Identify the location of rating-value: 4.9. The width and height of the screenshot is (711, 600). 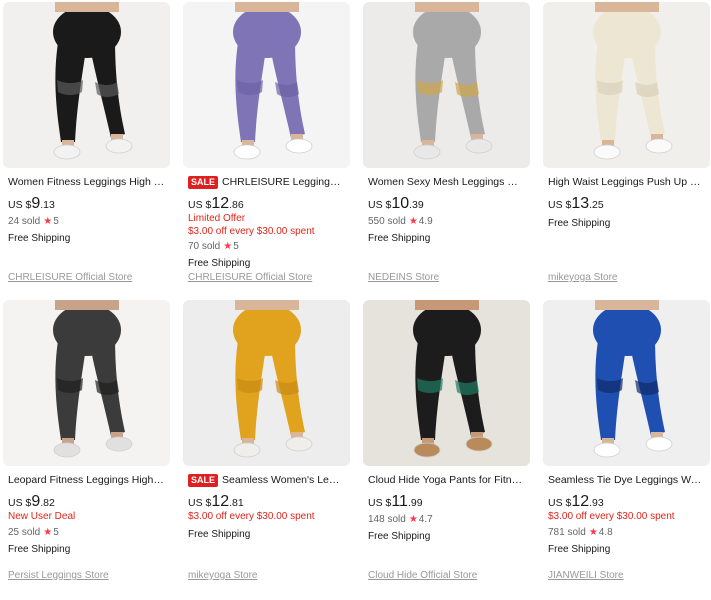
(425, 221).